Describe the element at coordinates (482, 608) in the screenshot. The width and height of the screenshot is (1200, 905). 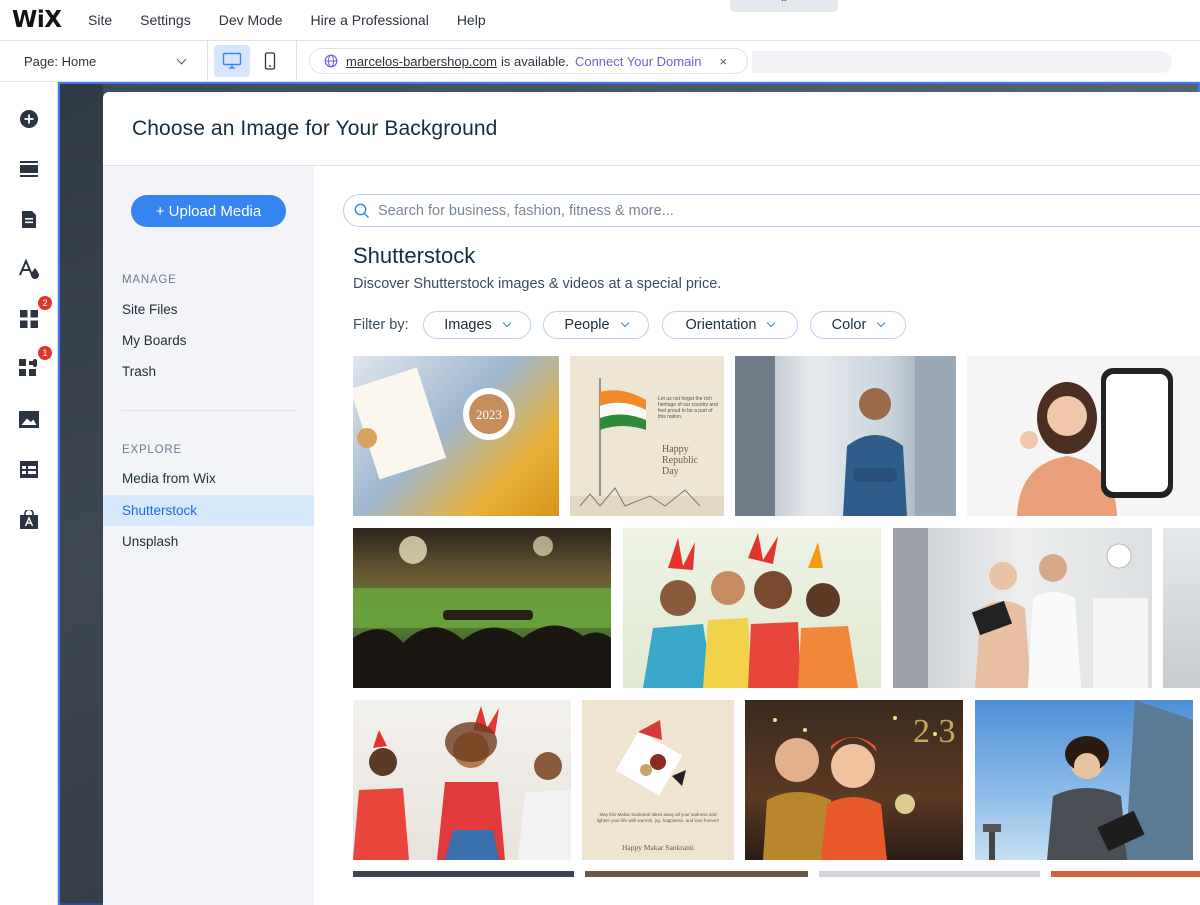
I see `image-thumb-stadium-fans` at that location.